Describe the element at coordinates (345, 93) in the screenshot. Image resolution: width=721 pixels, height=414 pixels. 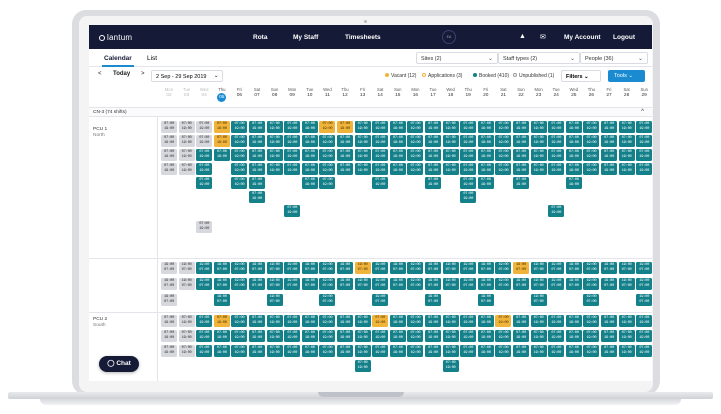
I see `day-header: Thu 12` at that location.